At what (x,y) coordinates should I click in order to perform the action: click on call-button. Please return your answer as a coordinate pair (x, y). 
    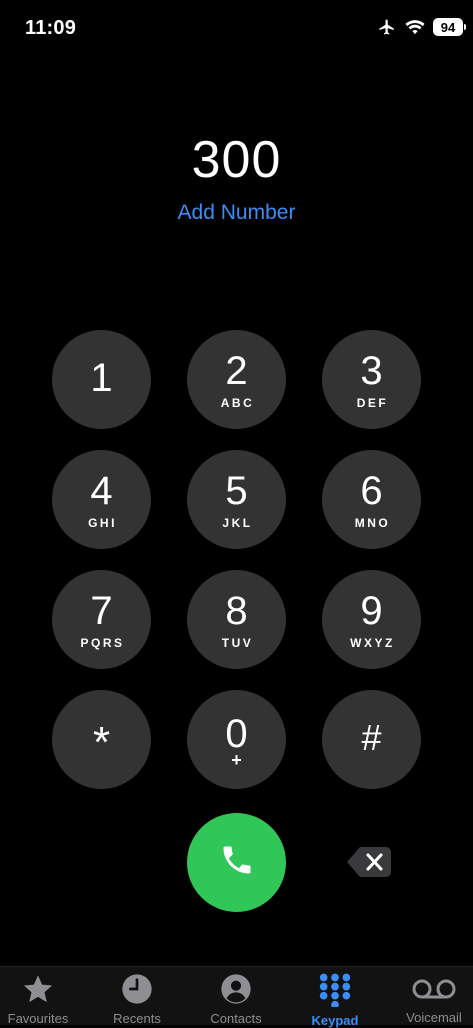
    Looking at the image, I should click on (236, 862).